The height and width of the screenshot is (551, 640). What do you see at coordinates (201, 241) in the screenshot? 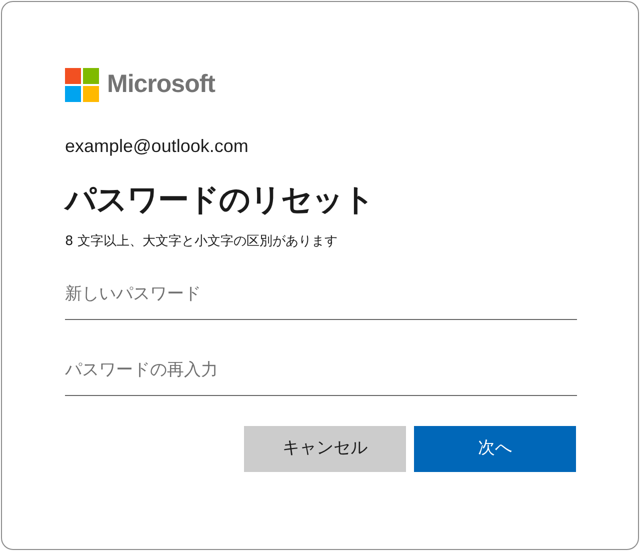
I see `description-text: 8 文字以上、大文字と小文字の区別があります` at bounding box center [201, 241].